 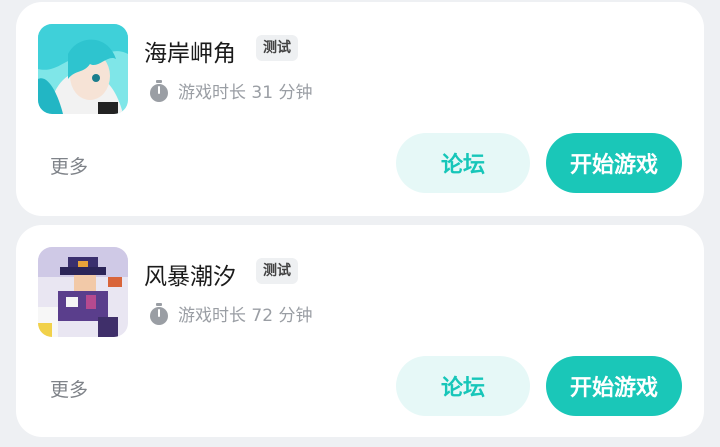 I want to click on playtime-row: 游戏时长 31 分钟, so click(x=230, y=90).